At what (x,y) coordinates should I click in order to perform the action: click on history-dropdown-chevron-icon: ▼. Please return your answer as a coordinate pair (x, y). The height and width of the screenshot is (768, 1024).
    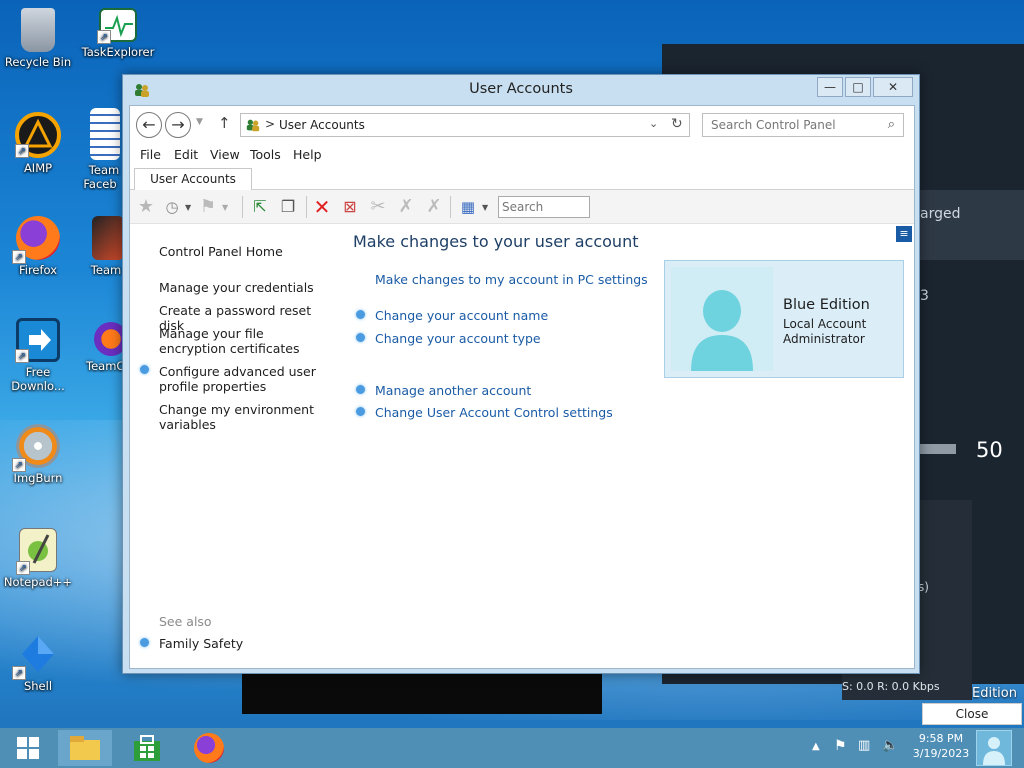
    Looking at the image, I should click on (188, 207).